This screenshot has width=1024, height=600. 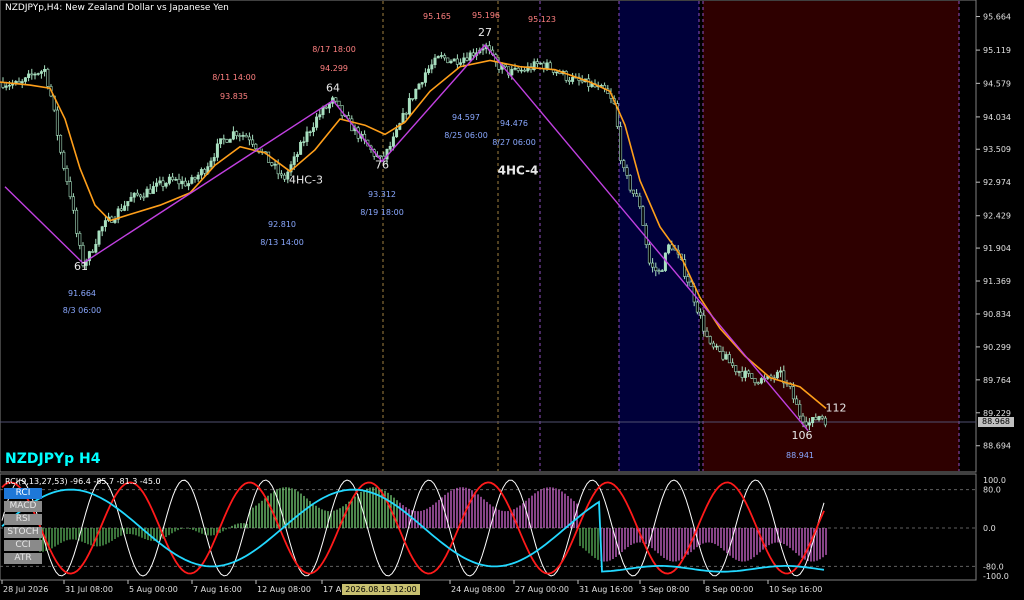 I want to click on pivot-label: 76, so click(x=382, y=164).